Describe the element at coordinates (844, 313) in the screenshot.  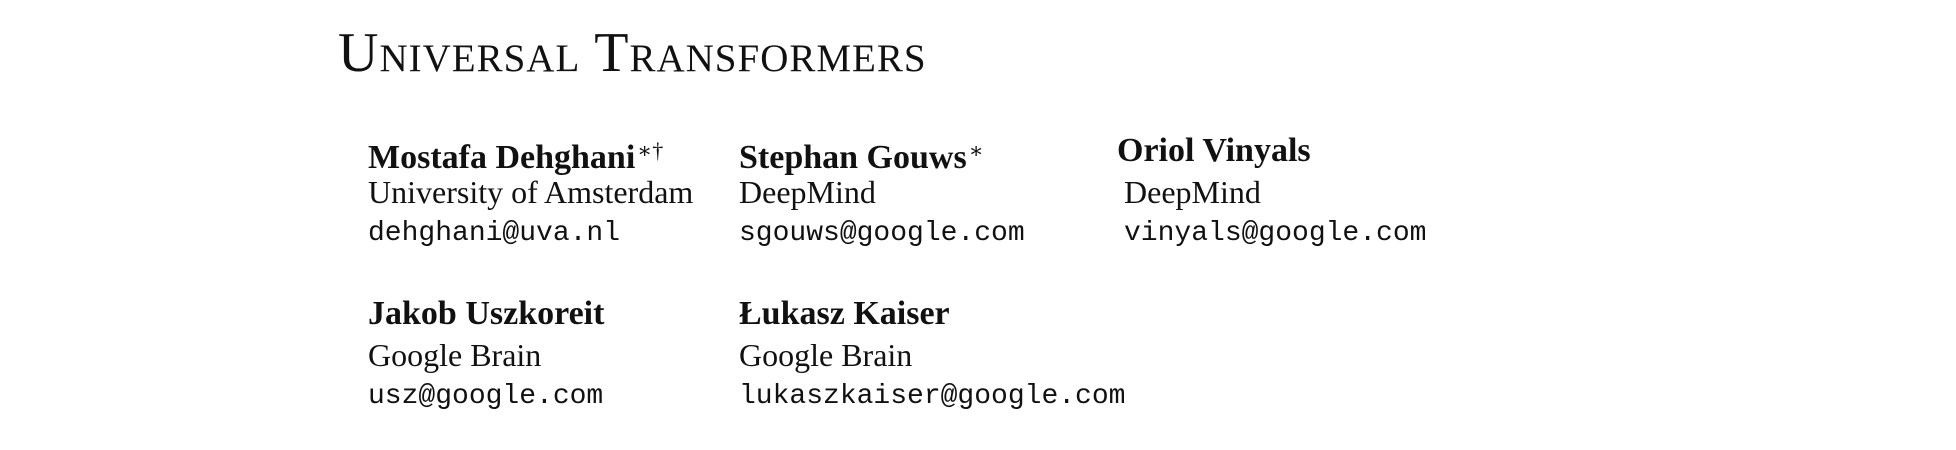
I see `author-name-text: Łukasz Kaiser` at that location.